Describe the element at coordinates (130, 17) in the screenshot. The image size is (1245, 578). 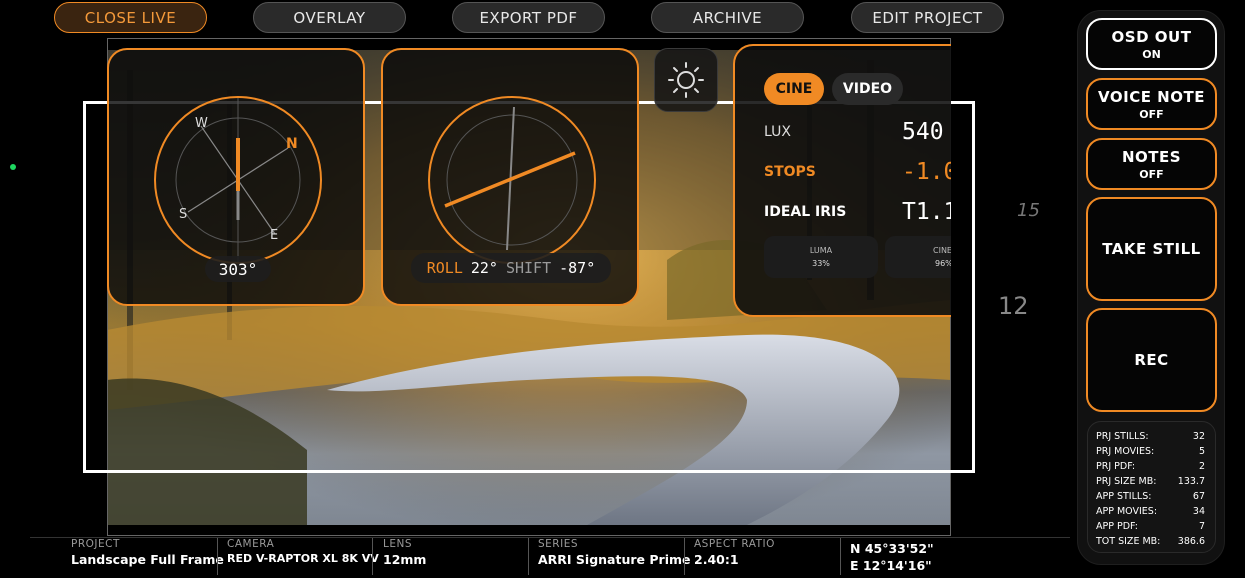
I see `close-live-button: CLOSE LIVE` at that location.